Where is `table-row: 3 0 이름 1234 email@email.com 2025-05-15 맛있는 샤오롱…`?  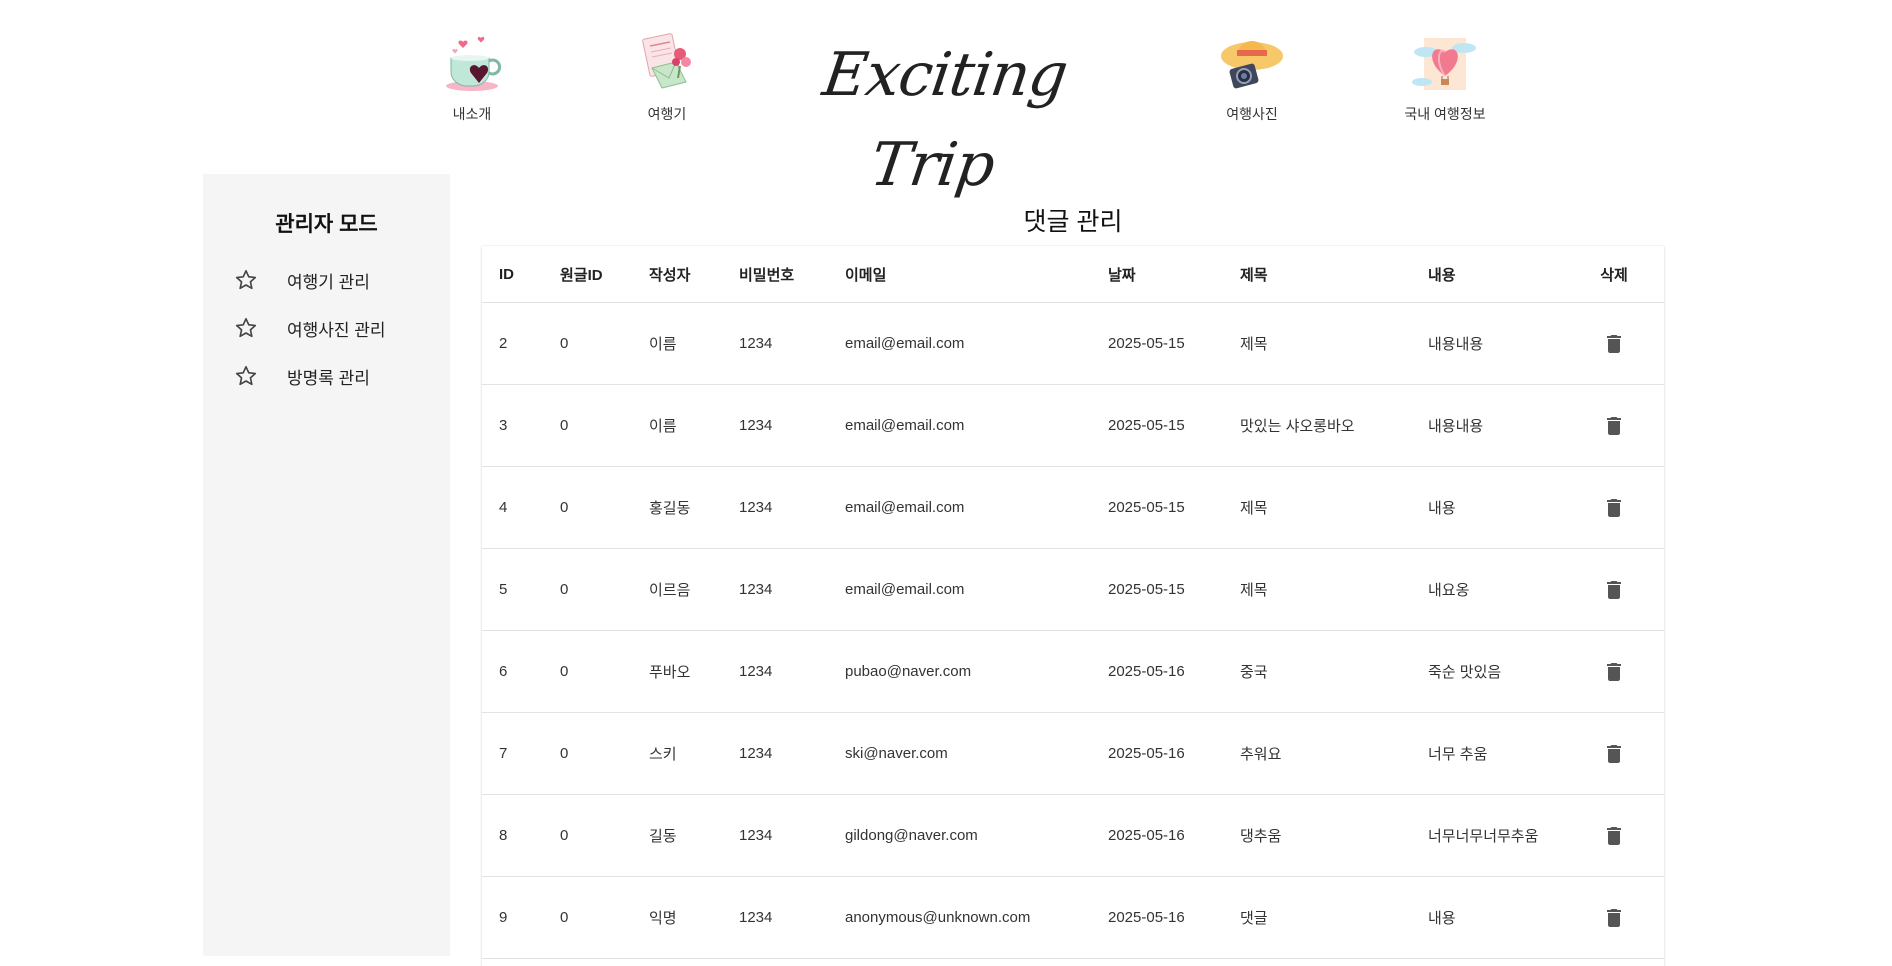 table-row: 3 0 이름 1234 email@email.com 2025-05-15 맛있는 샤오롱… is located at coordinates (1073, 426).